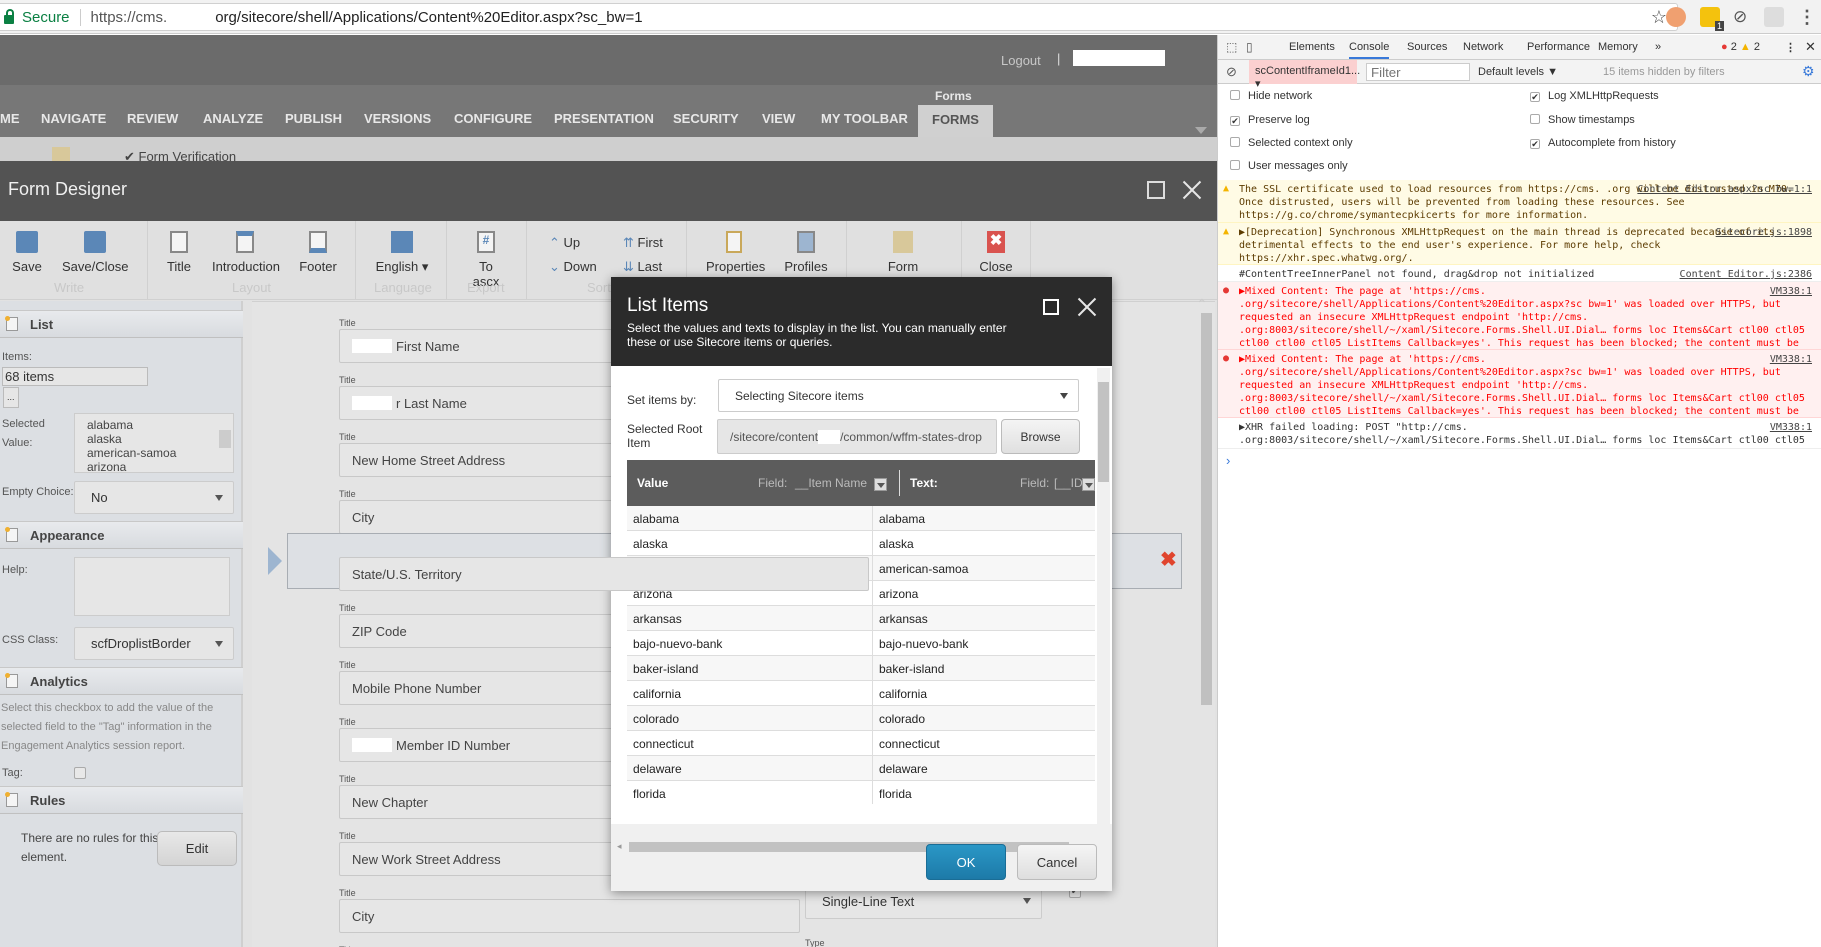 The width and height of the screenshot is (1821, 947). Describe the element at coordinates (80, 773) in the screenshot. I see `tag-checkbox` at that location.